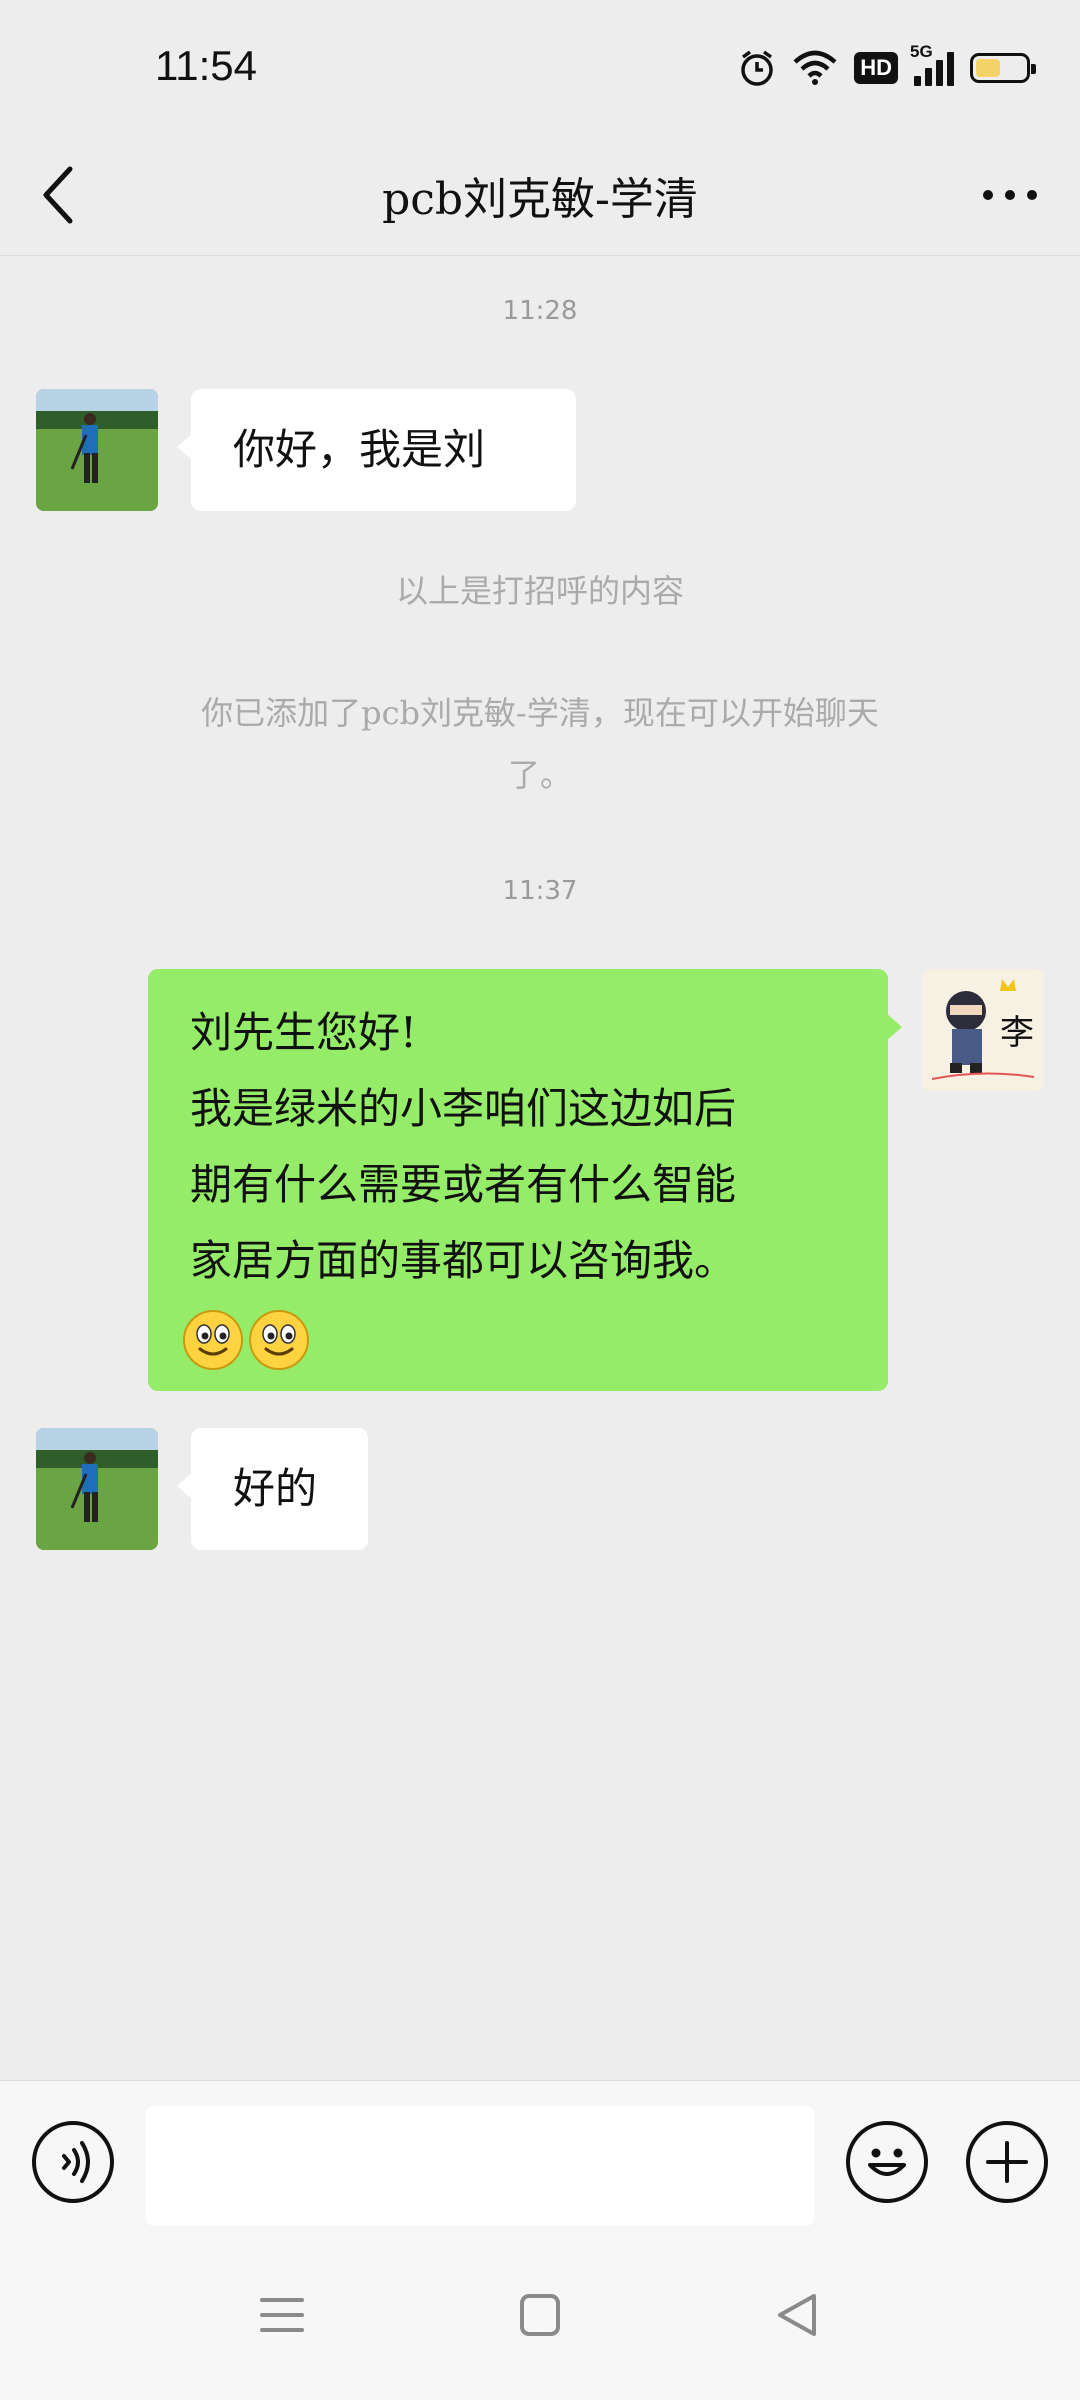 This screenshot has width=1080, height=2400. I want to click on more-button, so click(1010, 195).